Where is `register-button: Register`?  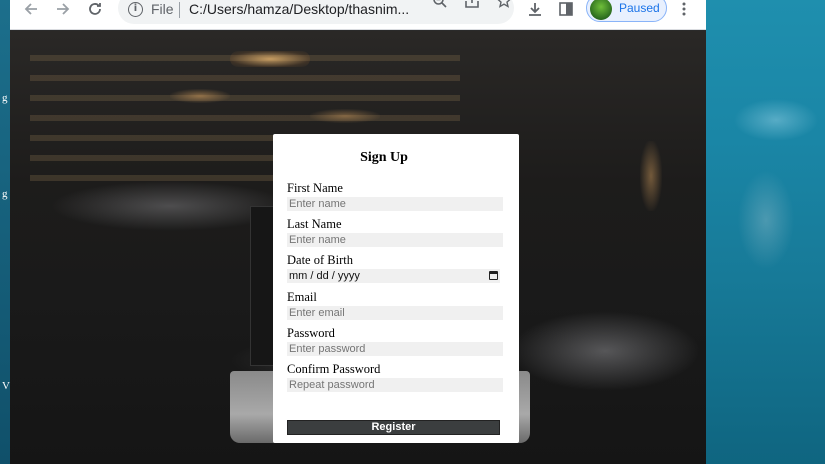
register-button: Register is located at coordinates (393, 427).